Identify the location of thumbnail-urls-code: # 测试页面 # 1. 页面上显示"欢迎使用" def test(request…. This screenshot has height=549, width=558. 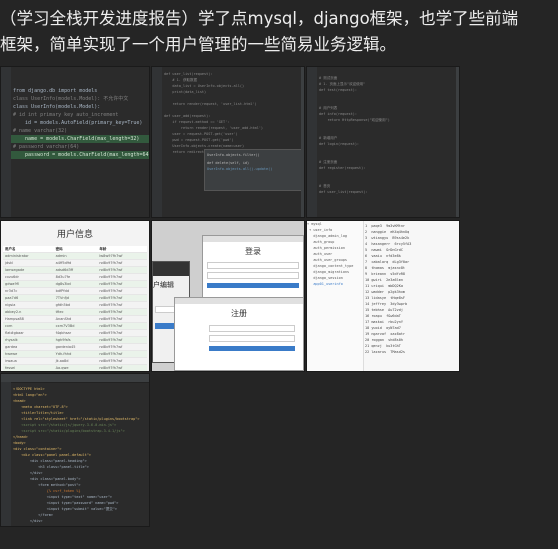
(383, 142).